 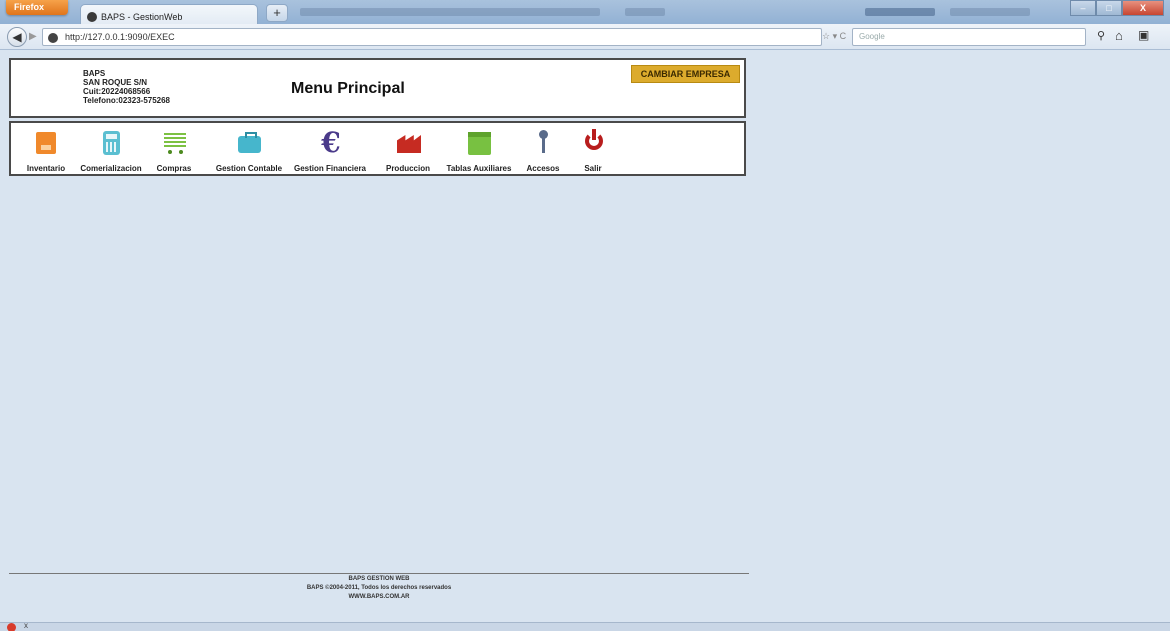 What do you see at coordinates (543, 168) in the screenshot?
I see `menu-item-label: Accesos` at bounding box center [543, 168].